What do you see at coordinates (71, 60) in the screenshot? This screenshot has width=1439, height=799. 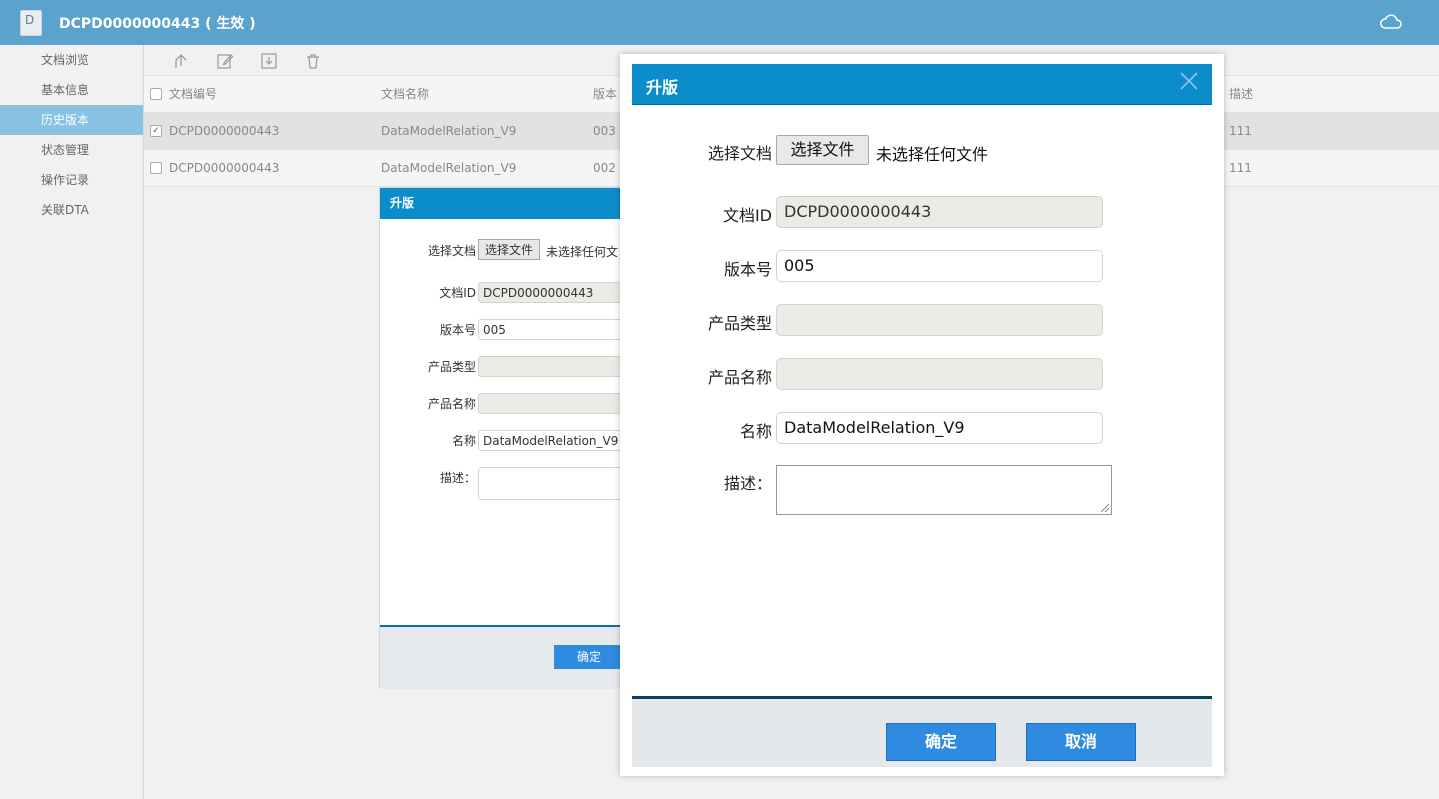 I see `sidebar-item-document-browse: 文档浏览` at bounding box center [71, 60].